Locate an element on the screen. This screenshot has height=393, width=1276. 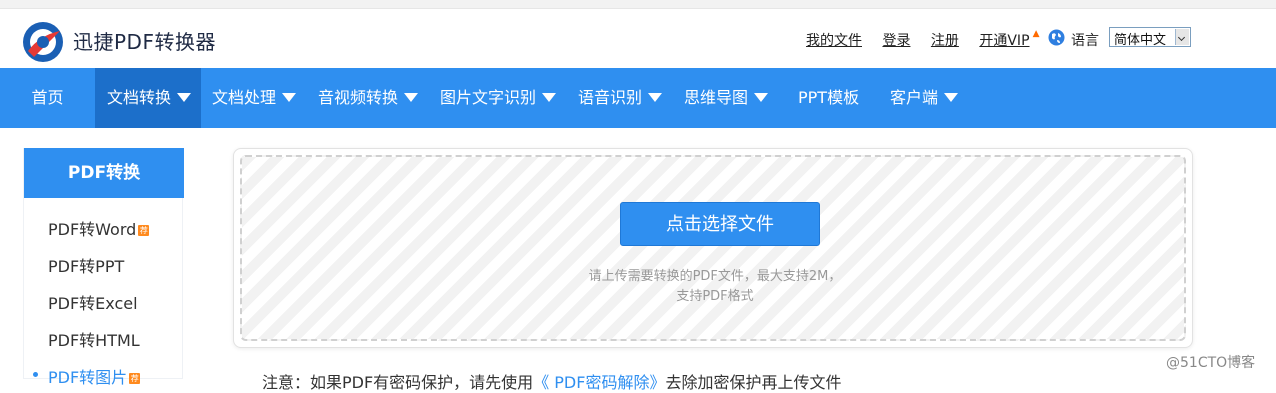
sidebar-item-label: PDF转Excel is located at coordinates (93, 303).